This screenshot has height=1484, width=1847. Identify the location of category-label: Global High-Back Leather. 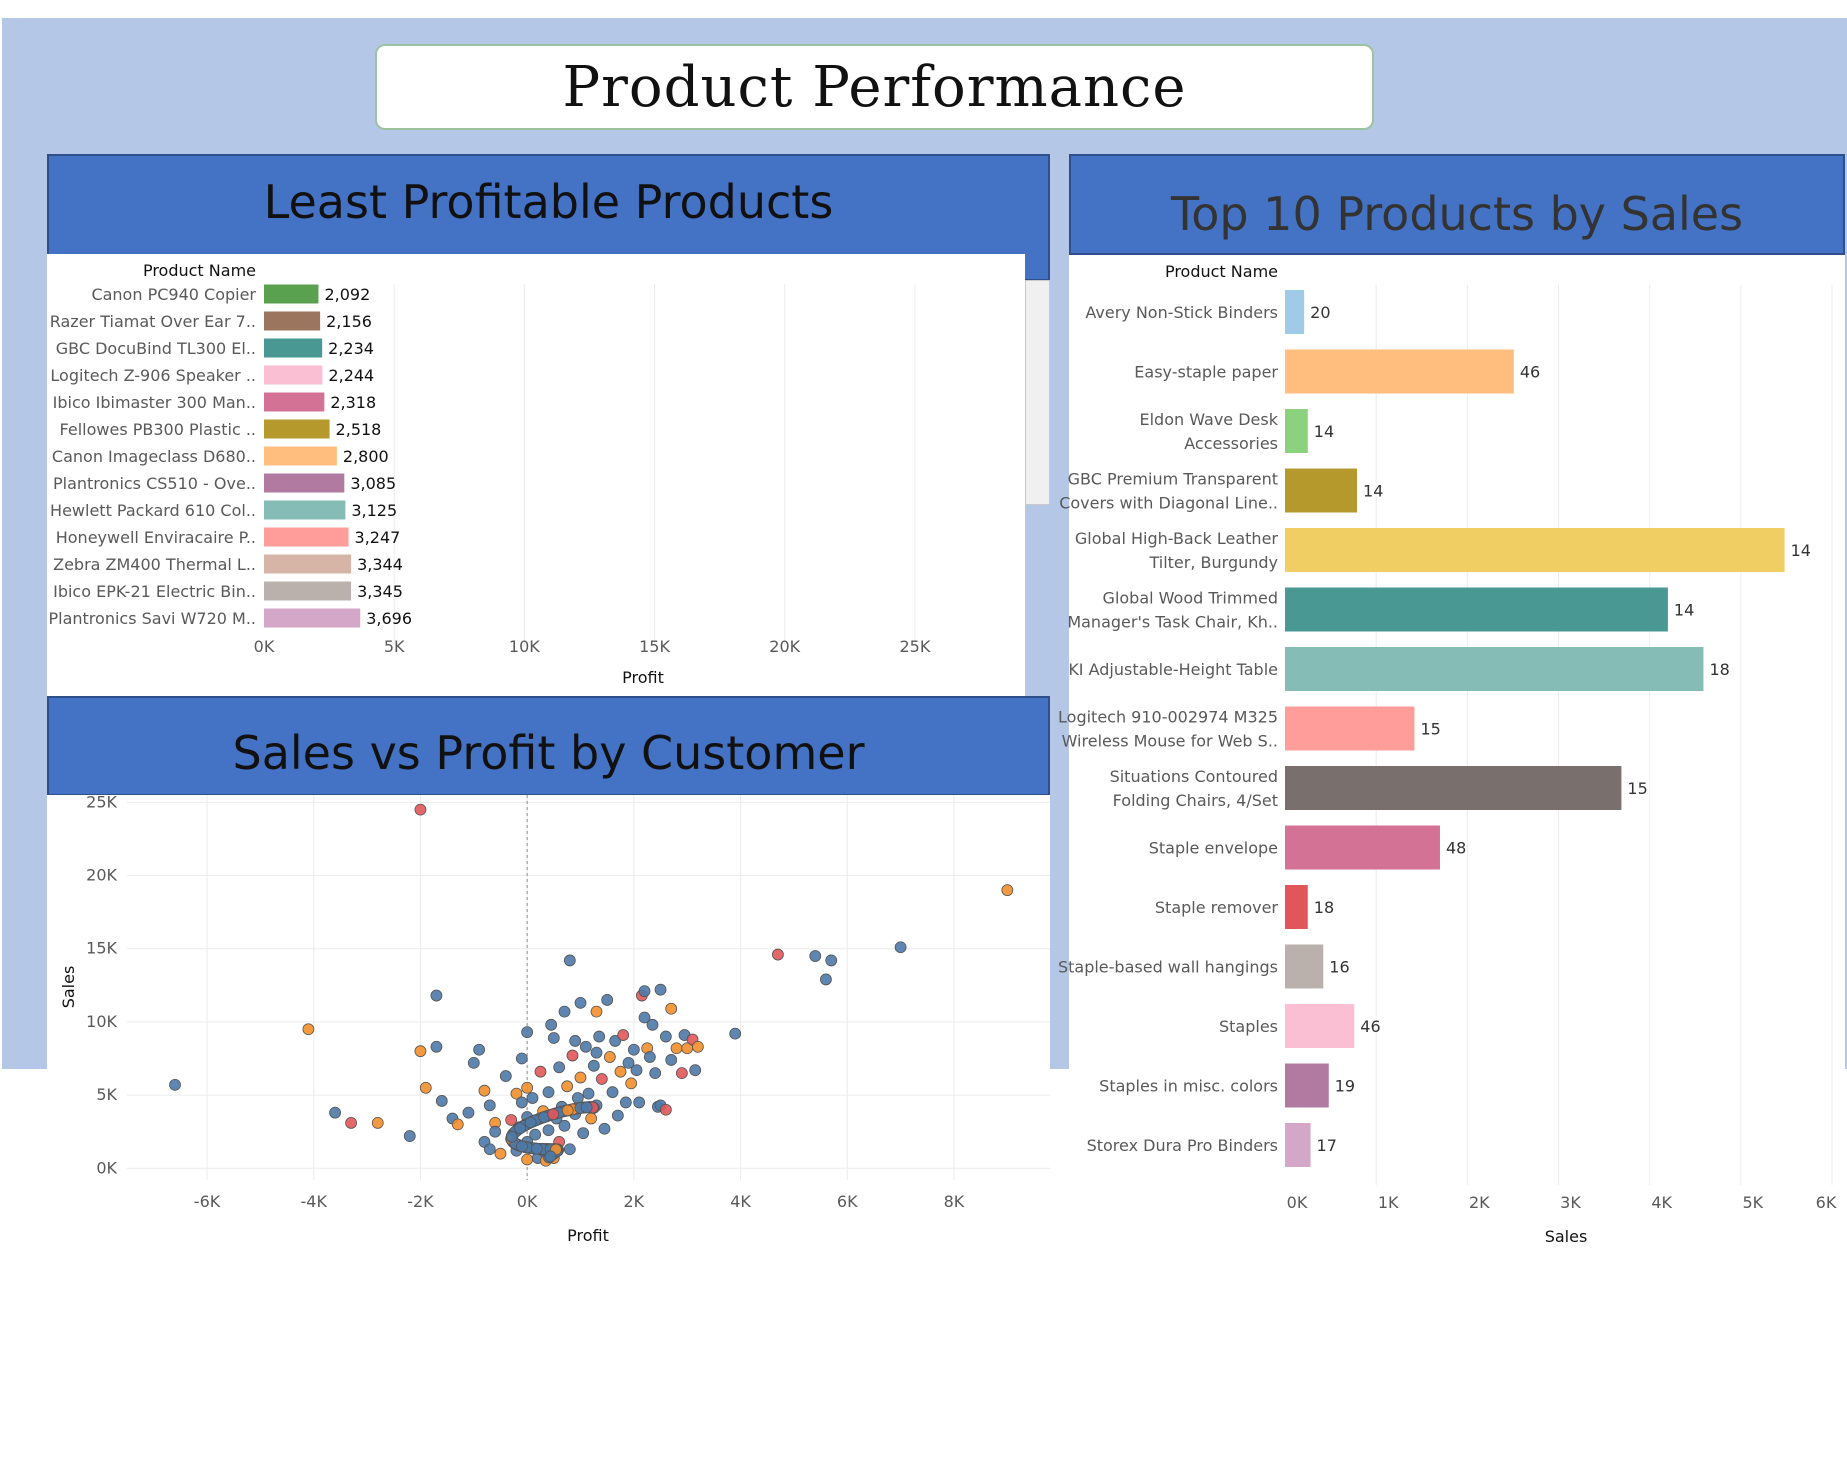
(1177, 538).